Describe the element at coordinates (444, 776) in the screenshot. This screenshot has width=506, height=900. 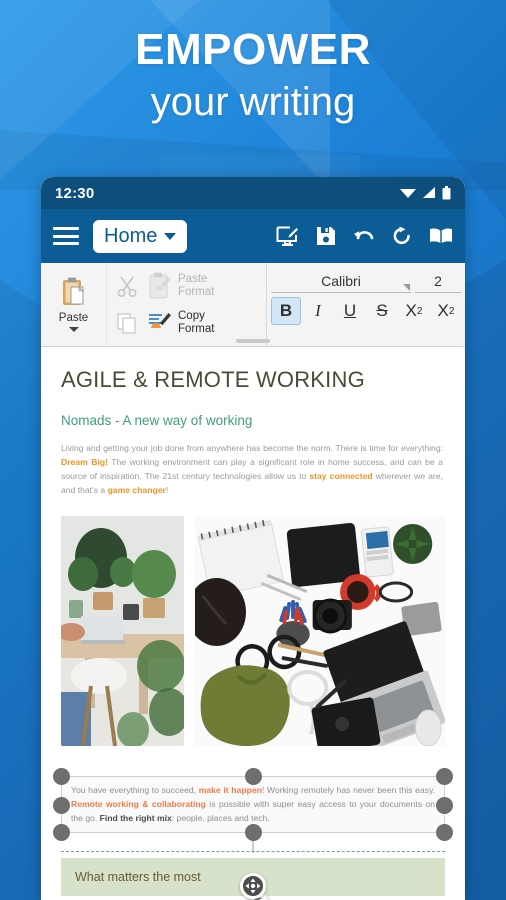
I see `selection-handle-top-right` at that location.